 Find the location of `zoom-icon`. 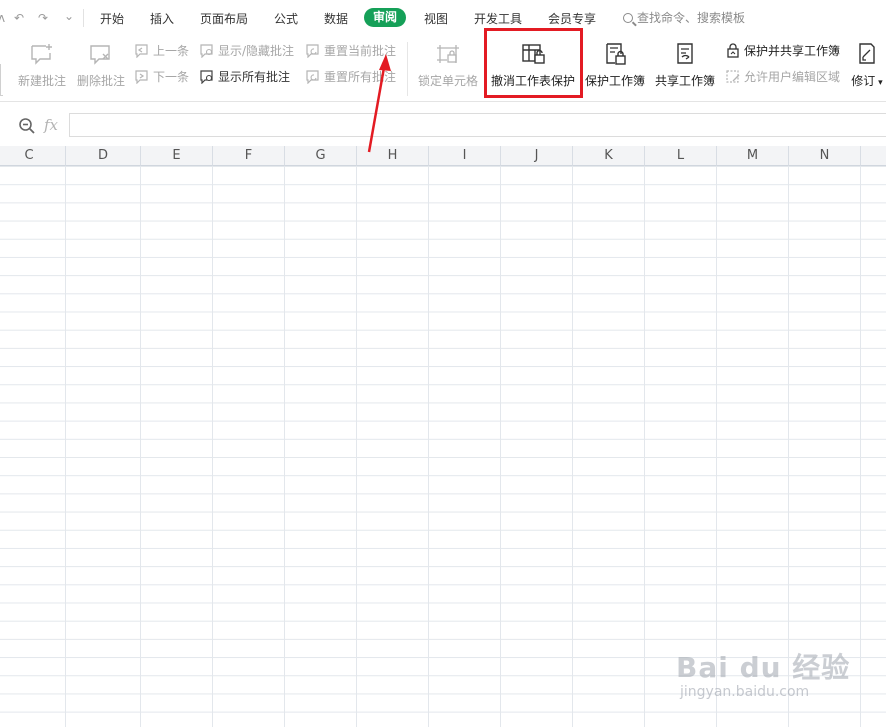

zoom-icon is located at coordinates (27, 126).